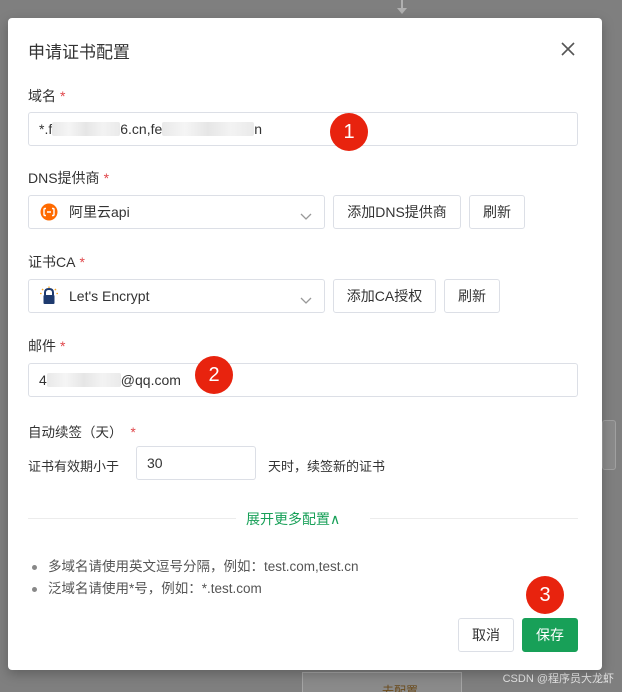  What do you see at coordinates (486, 635) in the screenshot?
I see `cancel-button: 取消` at bounding box center [486, 635].